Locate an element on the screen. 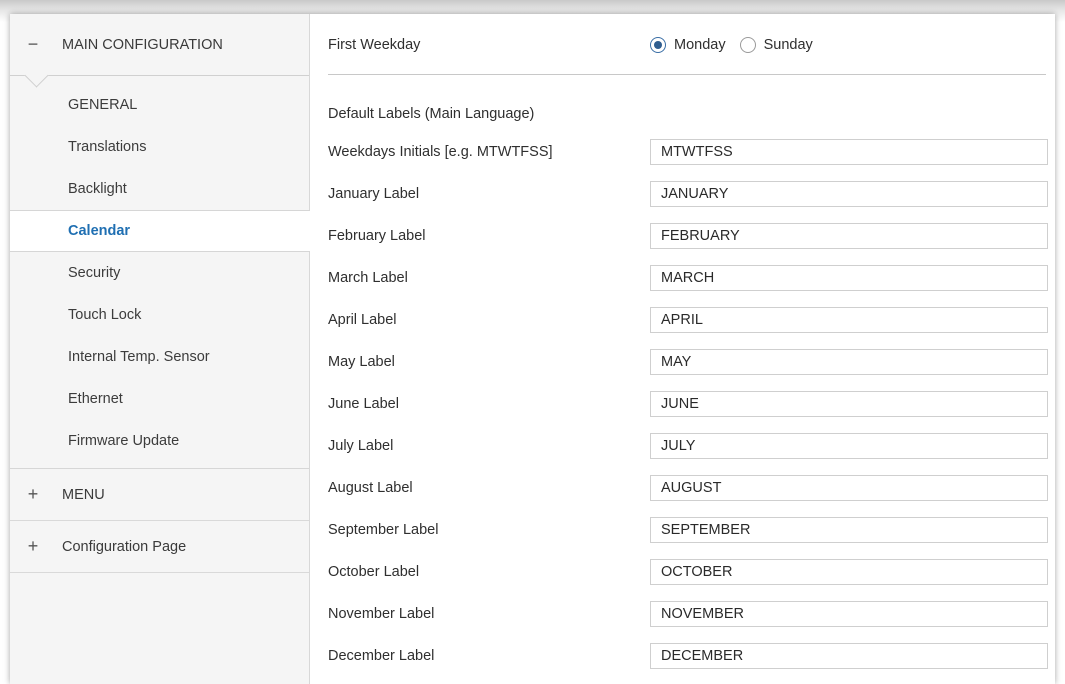 The height and width of the screenshot is (684, 1065). november-label-input is located at coordinates (849, 614).